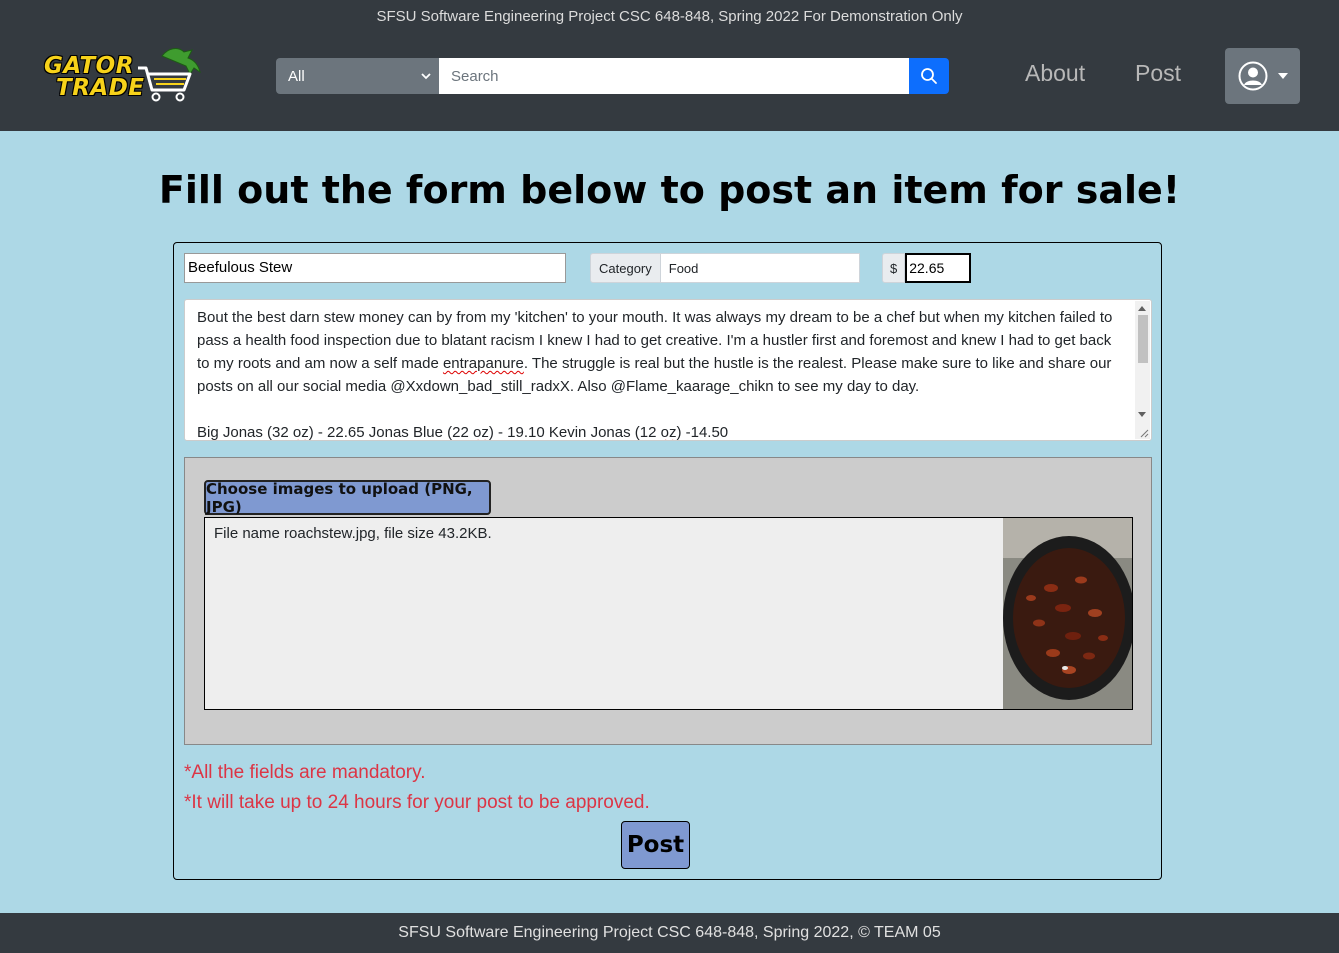 This screenshot has height=953, width=1339. Describe the element at coordinates (357, 76) in the screenshot. I see `category-select: All` at that location.